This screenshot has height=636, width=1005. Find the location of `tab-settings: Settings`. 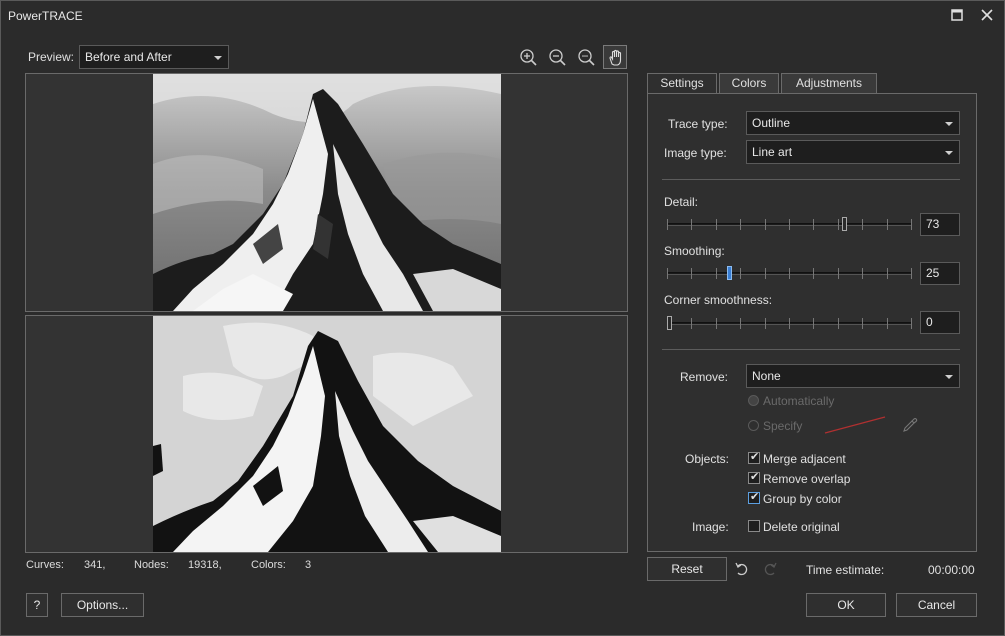

tab-settings: Settings is located at coordinates (682, 83).